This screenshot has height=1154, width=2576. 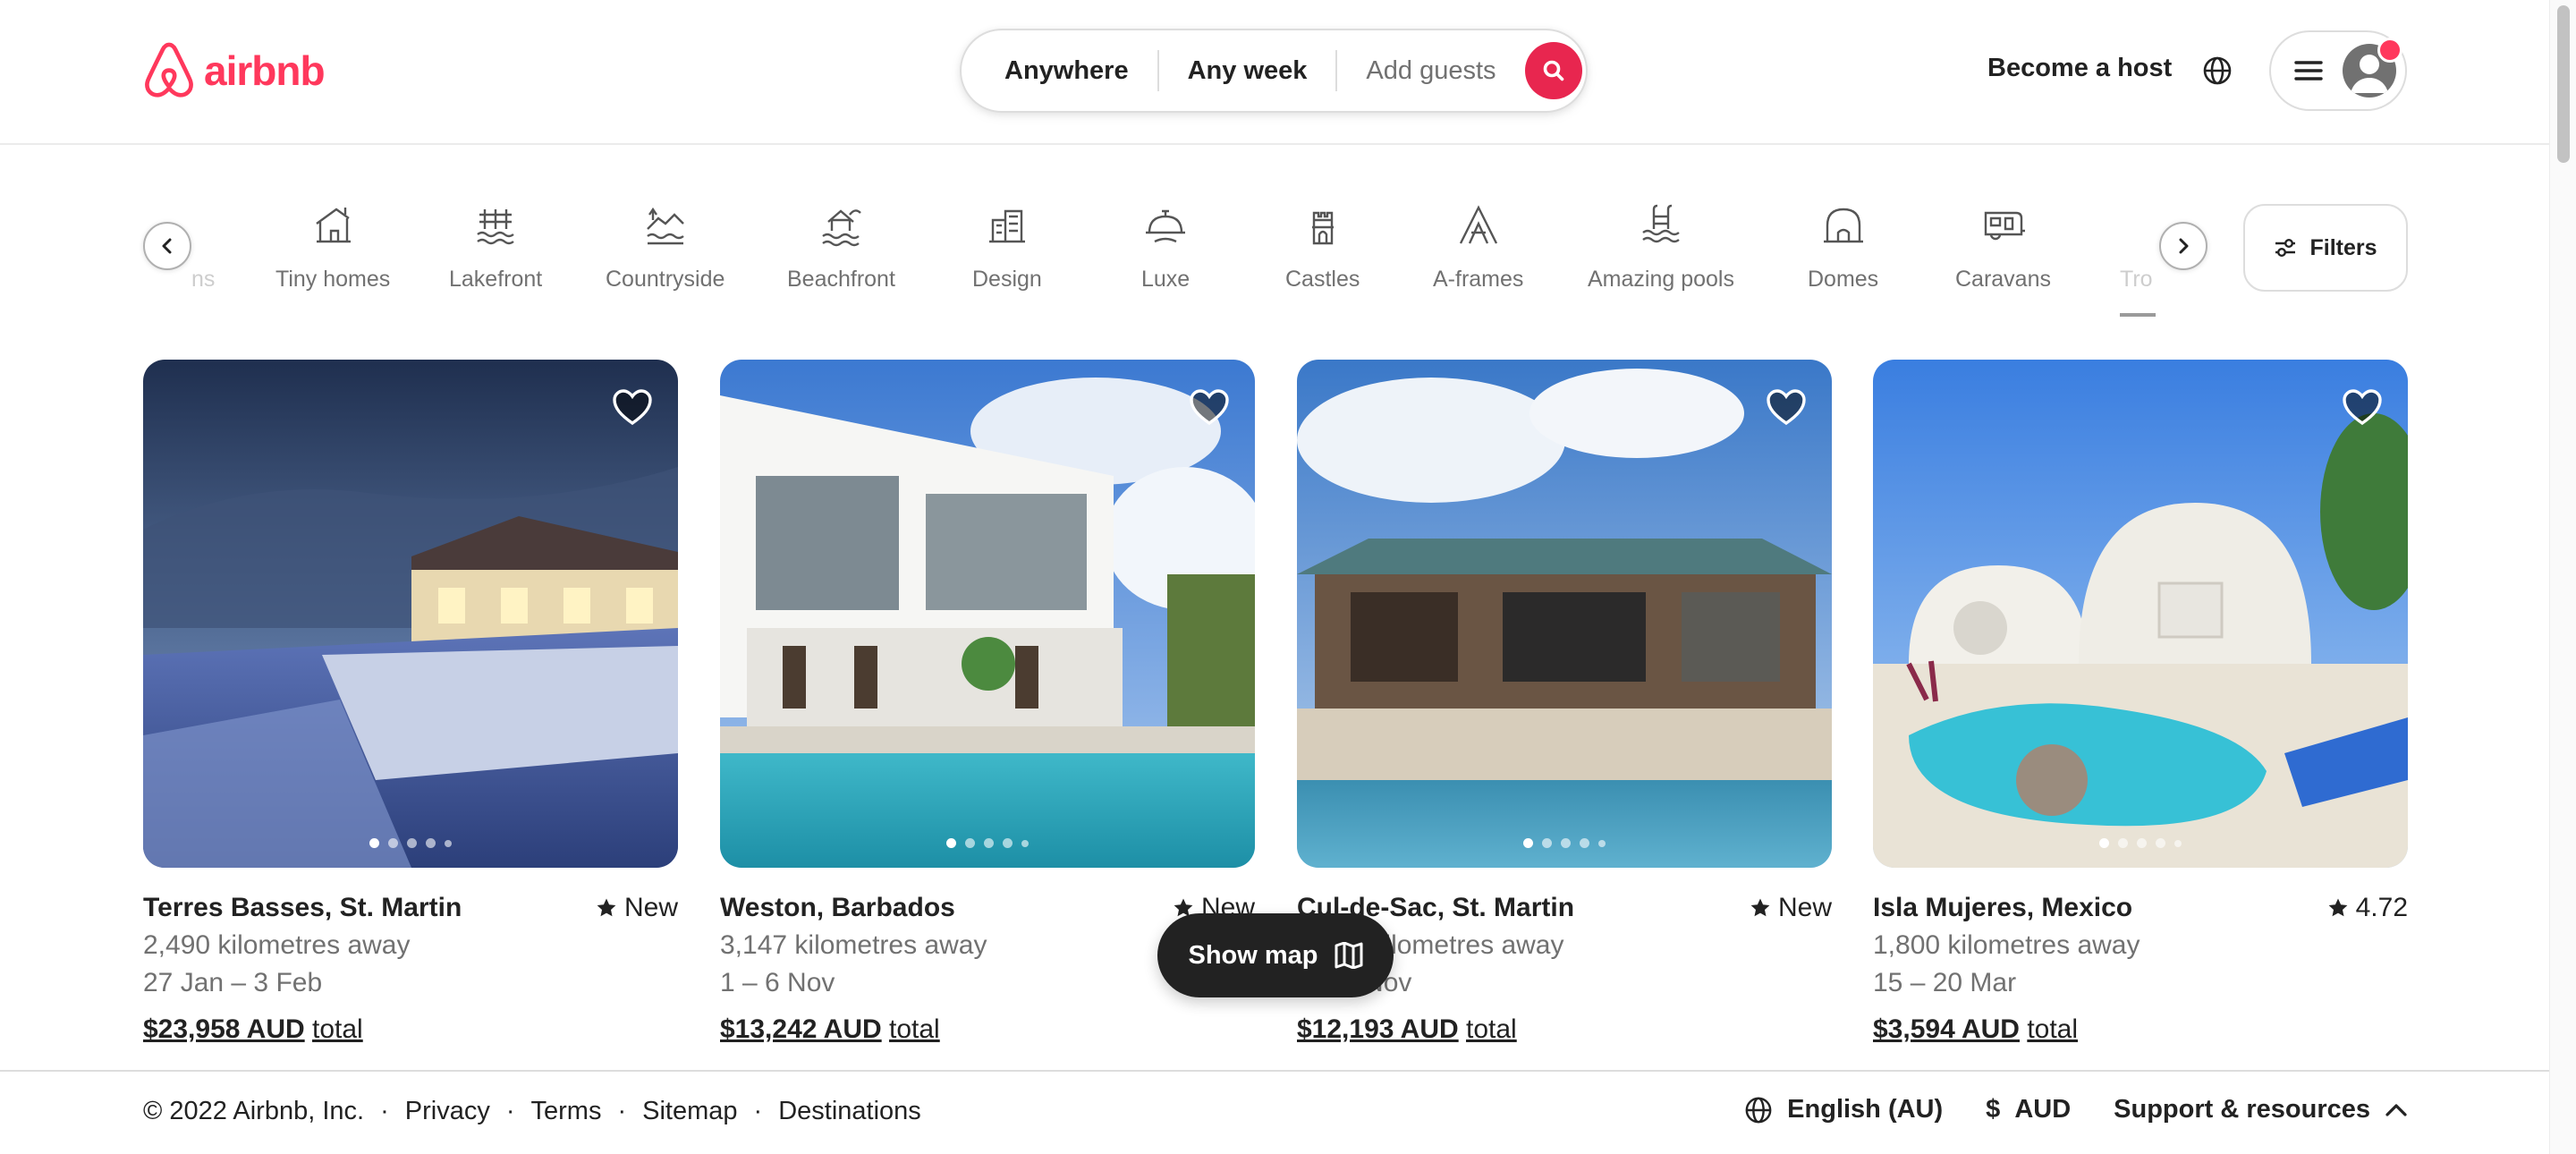 I want to click on category-next-button, so click(x=2183, y=246).